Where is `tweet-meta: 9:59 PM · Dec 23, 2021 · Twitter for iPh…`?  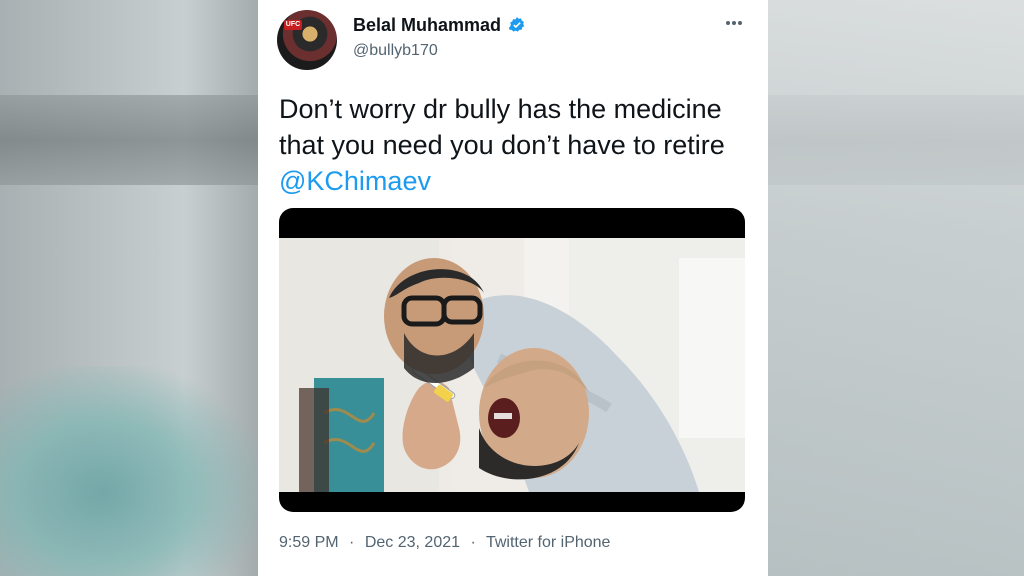
tweet-meta: 9:59 PM · Dec 23, 2021 · Twitter for iPh… is located at coordinates (447, 543).